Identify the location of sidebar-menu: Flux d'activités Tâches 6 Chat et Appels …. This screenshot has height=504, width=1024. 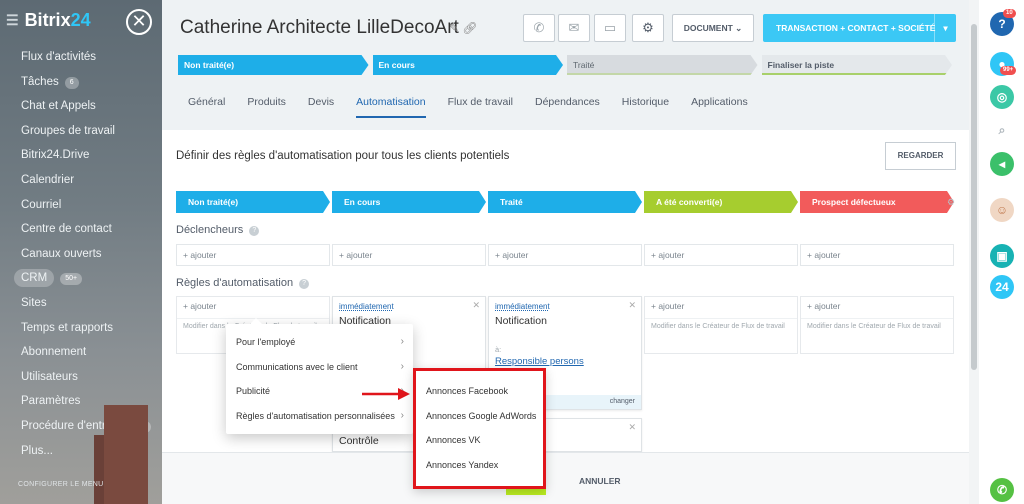
(83, 257).